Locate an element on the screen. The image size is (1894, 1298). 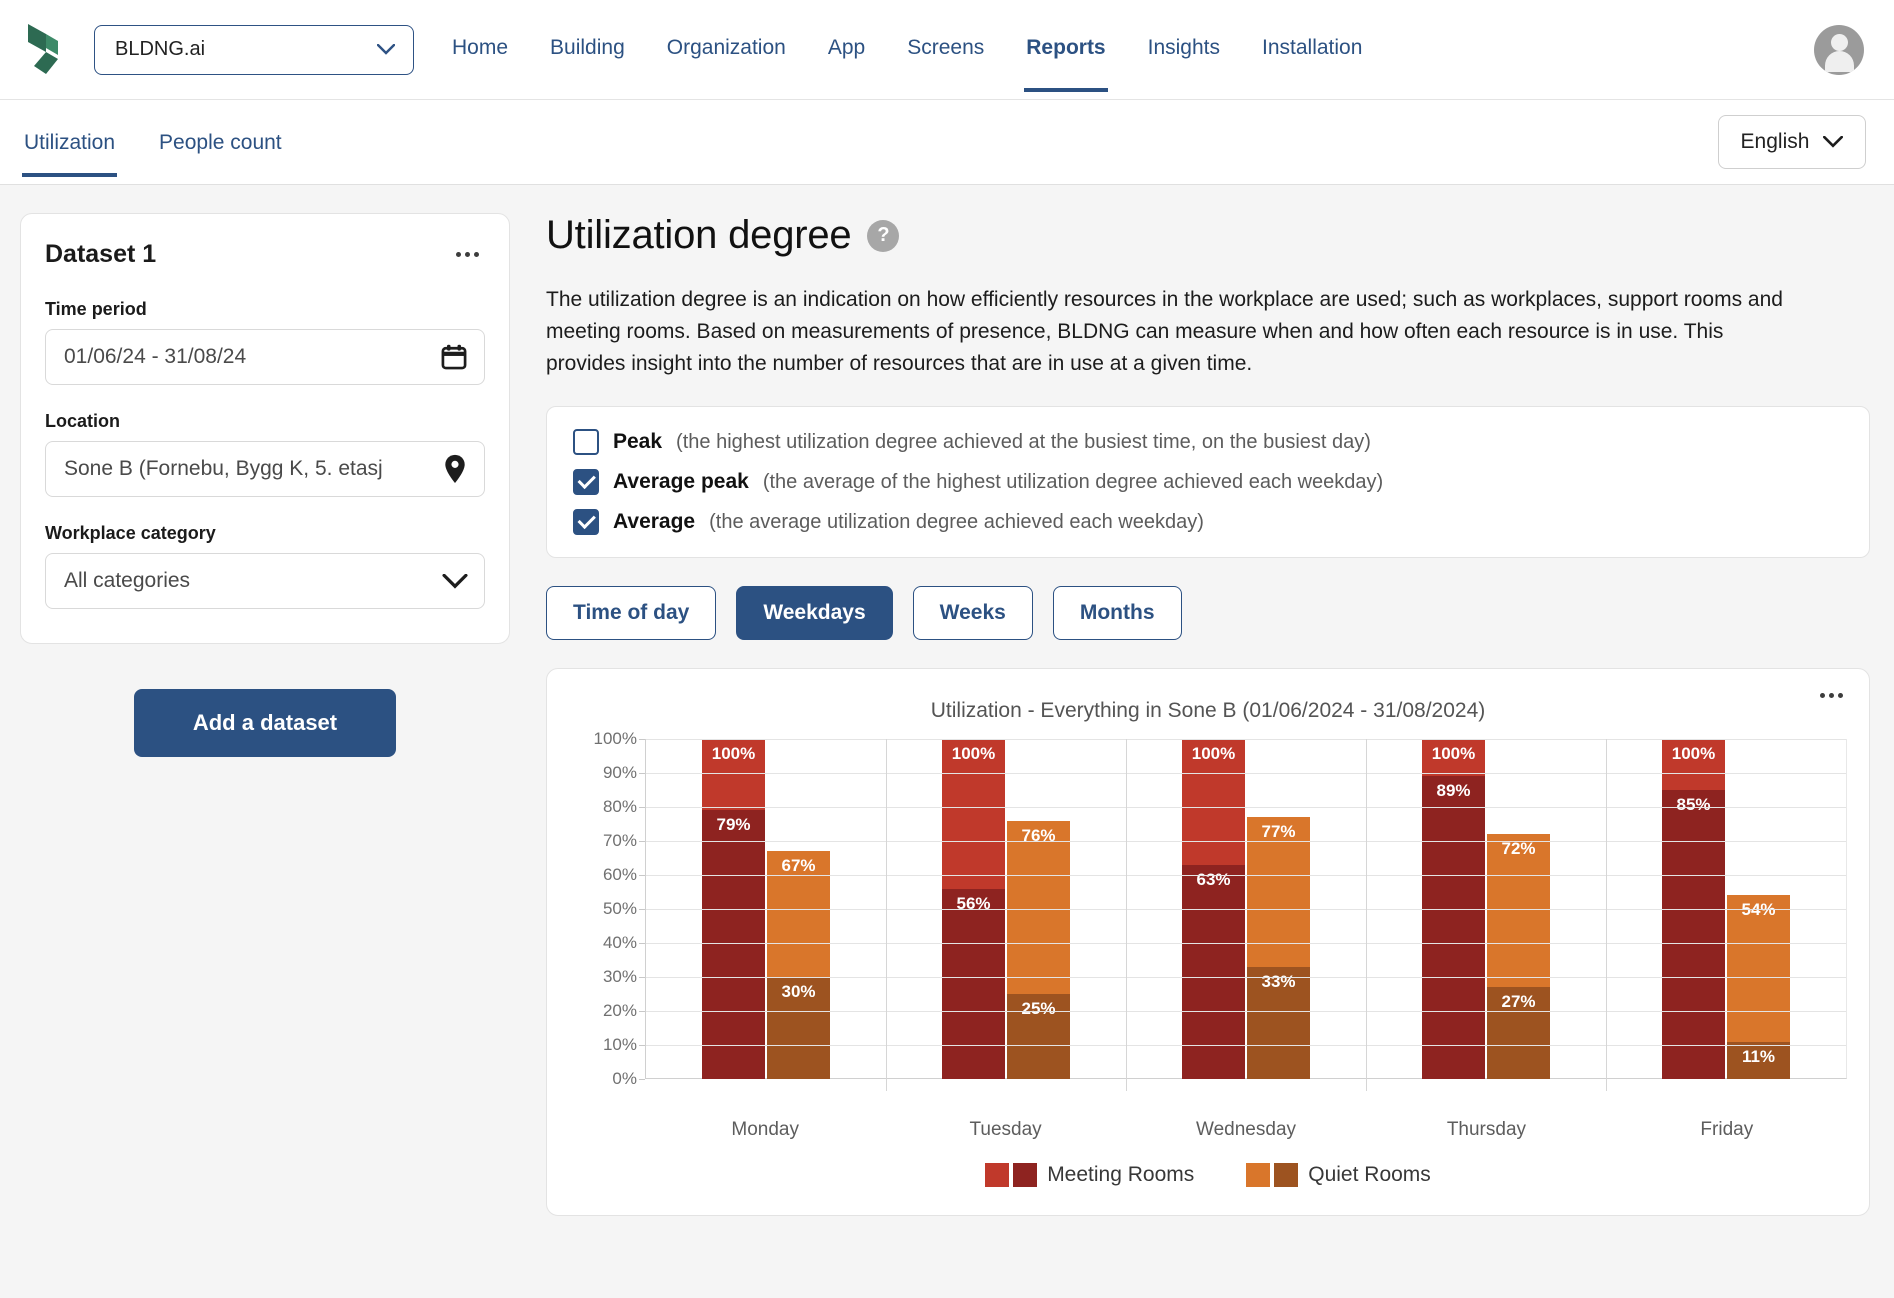
location-input: Sone B (Fornebu, Bygg K, 5. etasj is located at coordinates (265, 469).